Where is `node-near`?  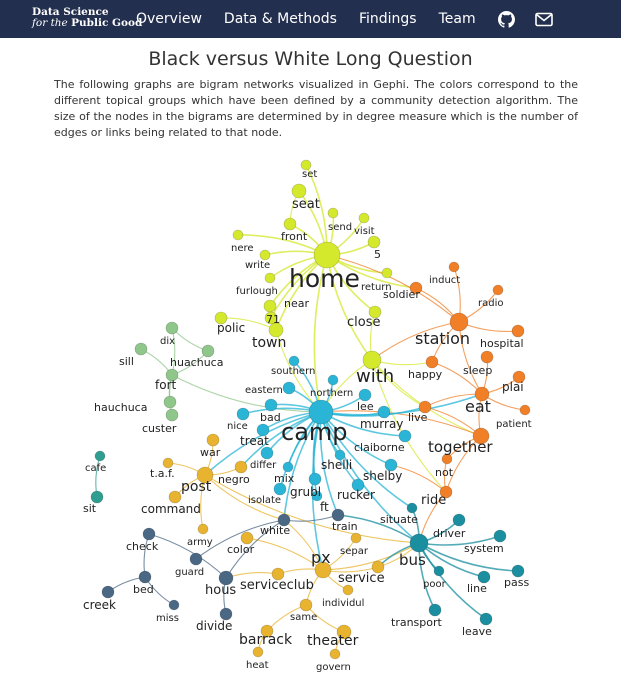
node-near is located at coordinates (270, 306).